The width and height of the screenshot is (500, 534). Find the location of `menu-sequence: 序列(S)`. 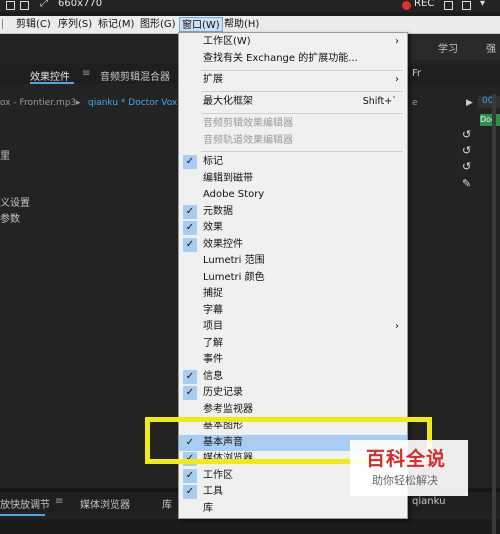

menu-sequence: 序列(S) is located at coordinates (75, 24).